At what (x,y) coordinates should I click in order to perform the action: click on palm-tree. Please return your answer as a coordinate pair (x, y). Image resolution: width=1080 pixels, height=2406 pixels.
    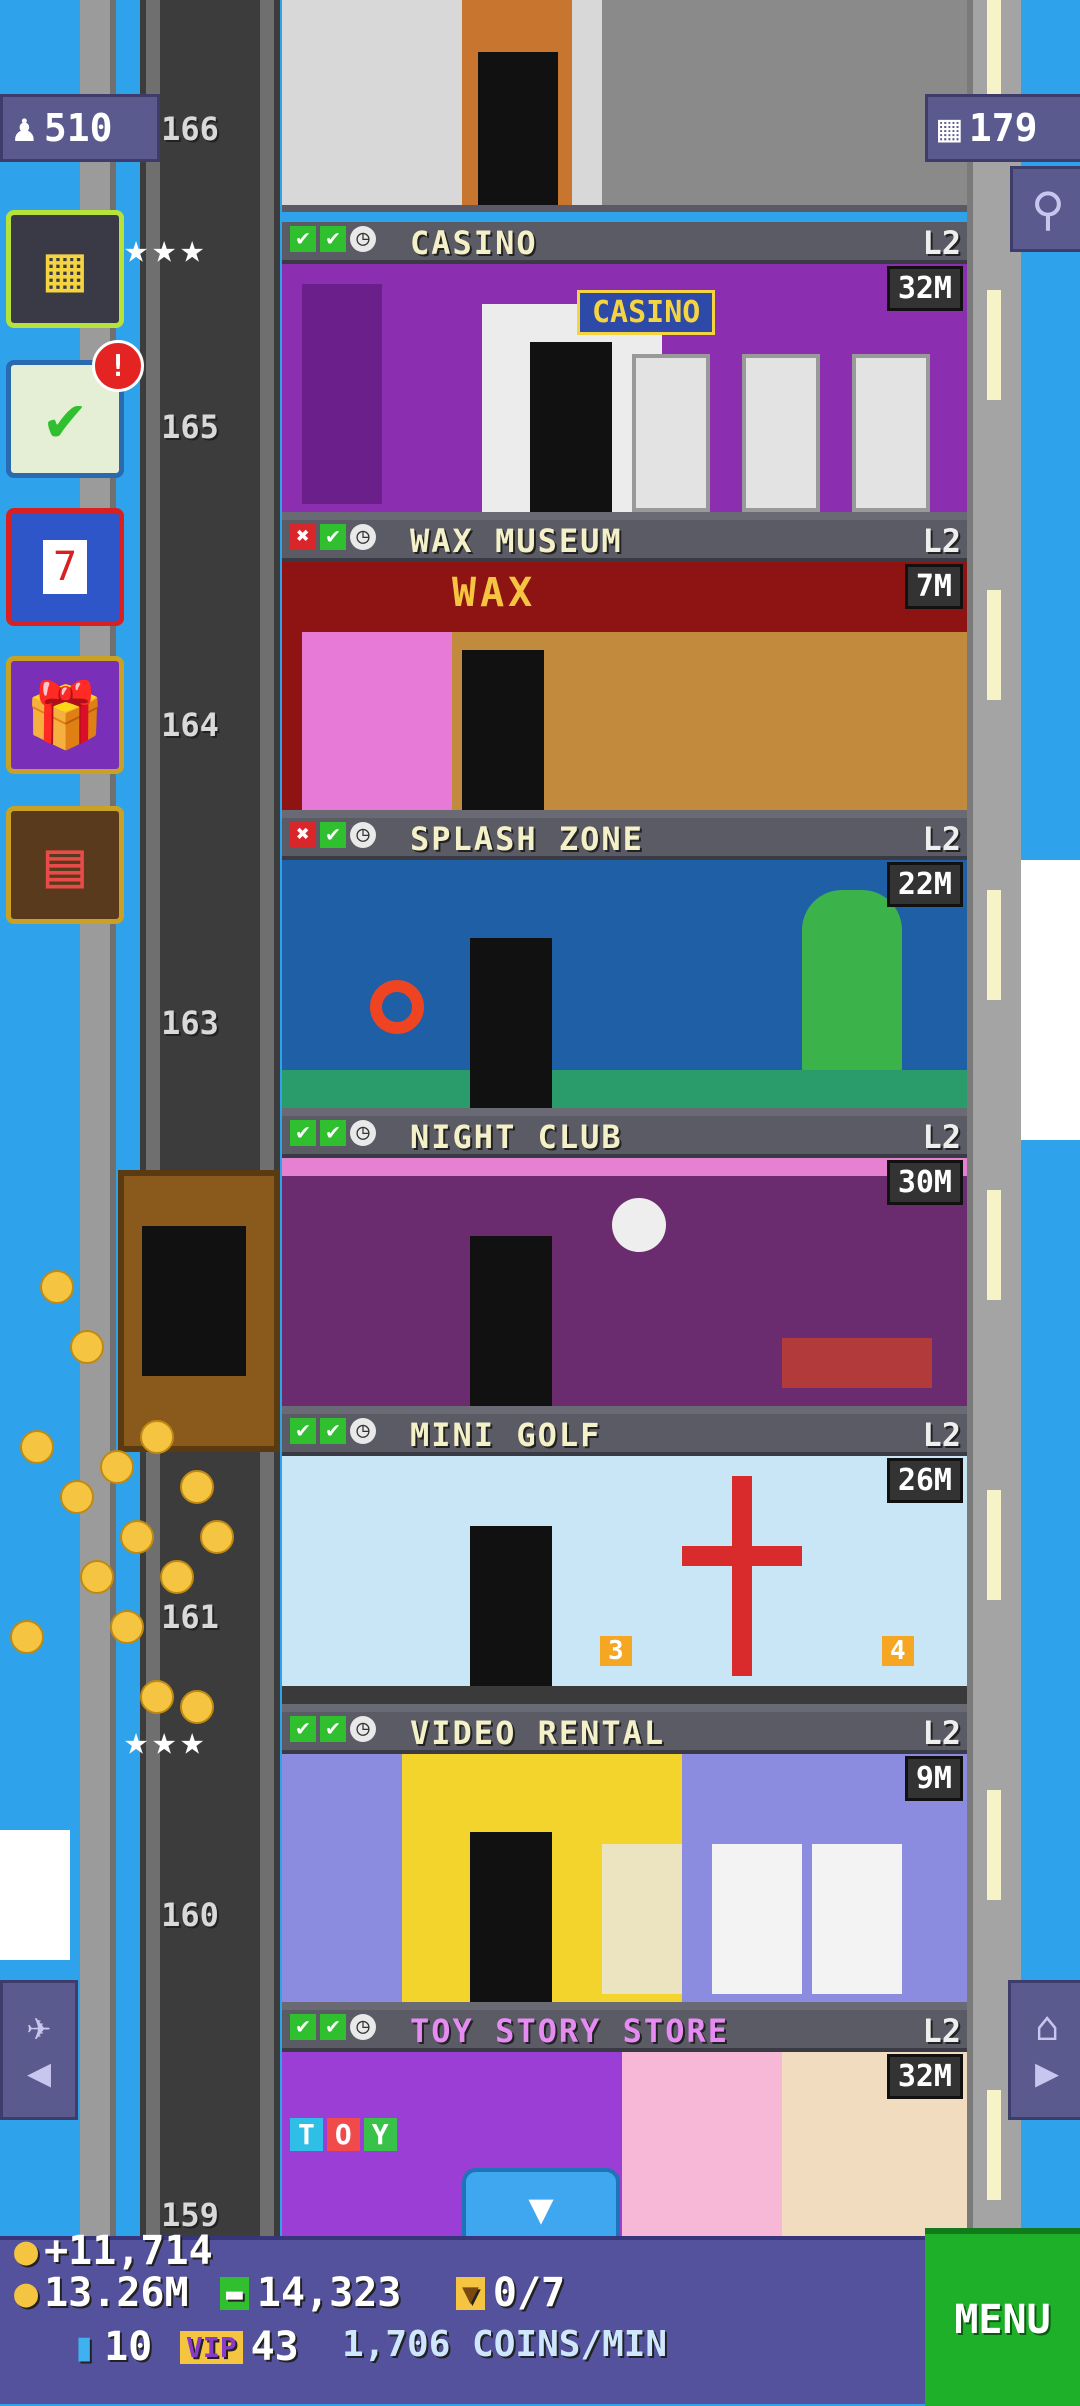
    Looking at the image, I should click on (852, 980).